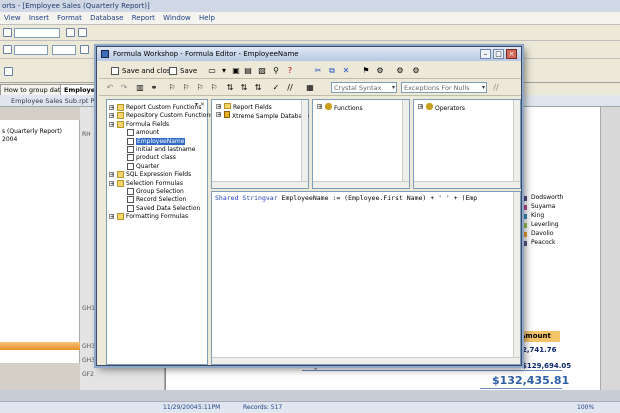 The height and width of the screenshot is (413, 620). I want to click on browse-icon: ▥, so click(140, 88).